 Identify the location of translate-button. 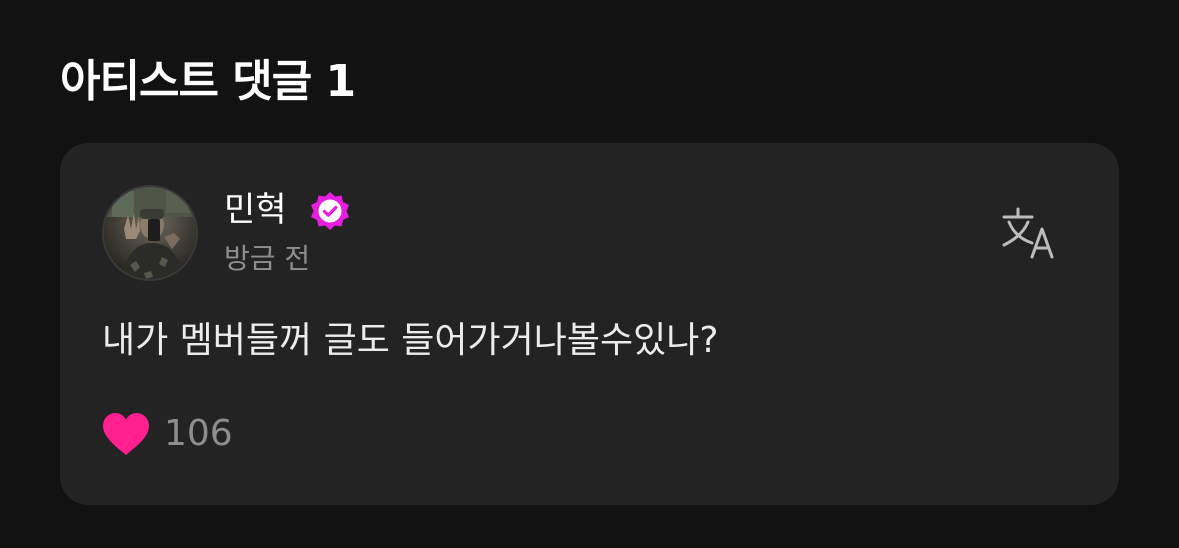
(1030, 233).